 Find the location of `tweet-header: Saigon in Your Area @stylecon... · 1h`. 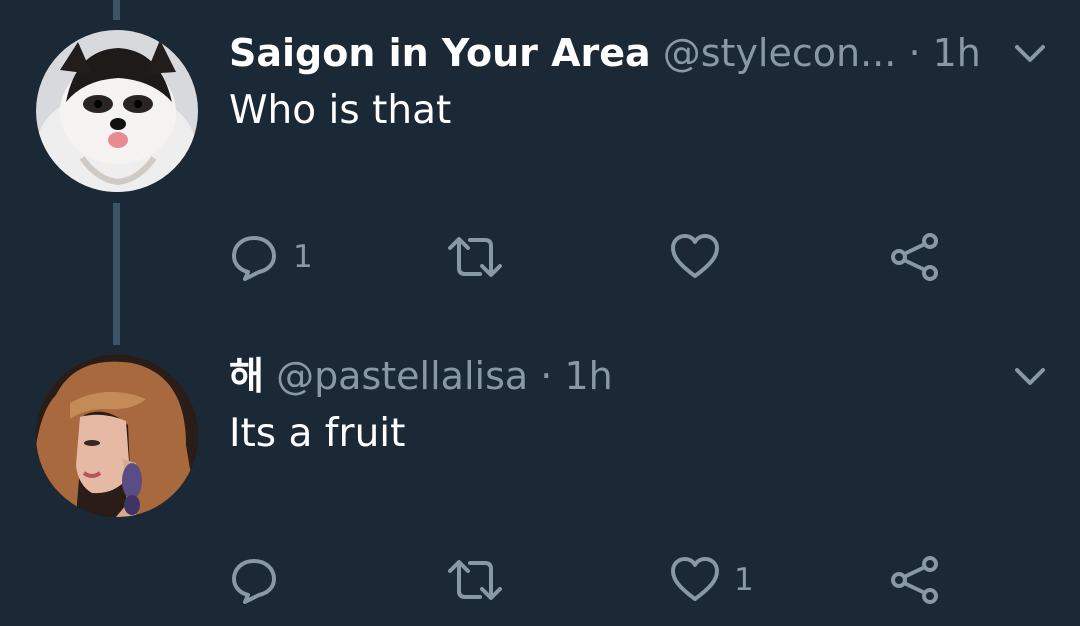

tweet-header: Saigon in Your Area @stylecon... · 1h is located at coordinates (605, 53).